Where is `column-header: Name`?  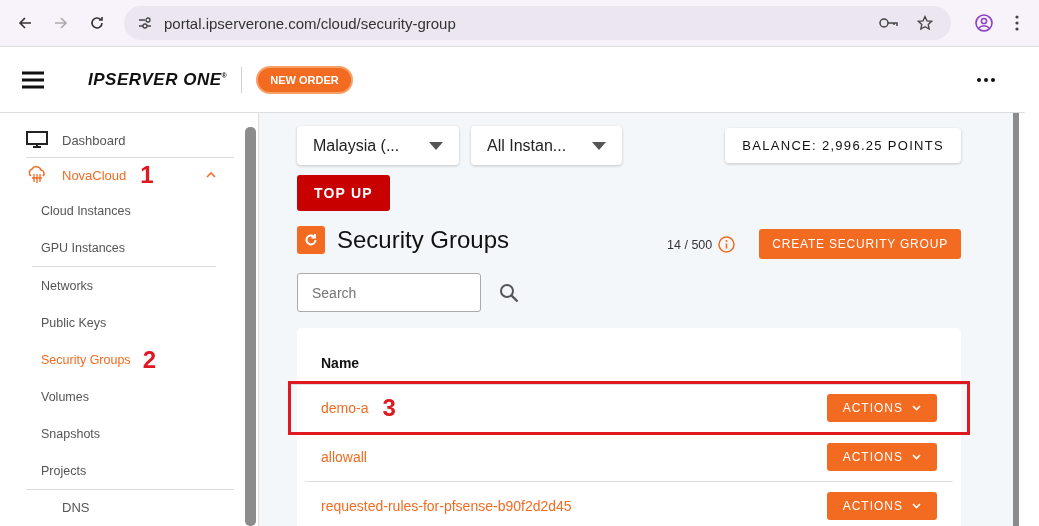
column-header: Name is located at coordinates (340, 363).